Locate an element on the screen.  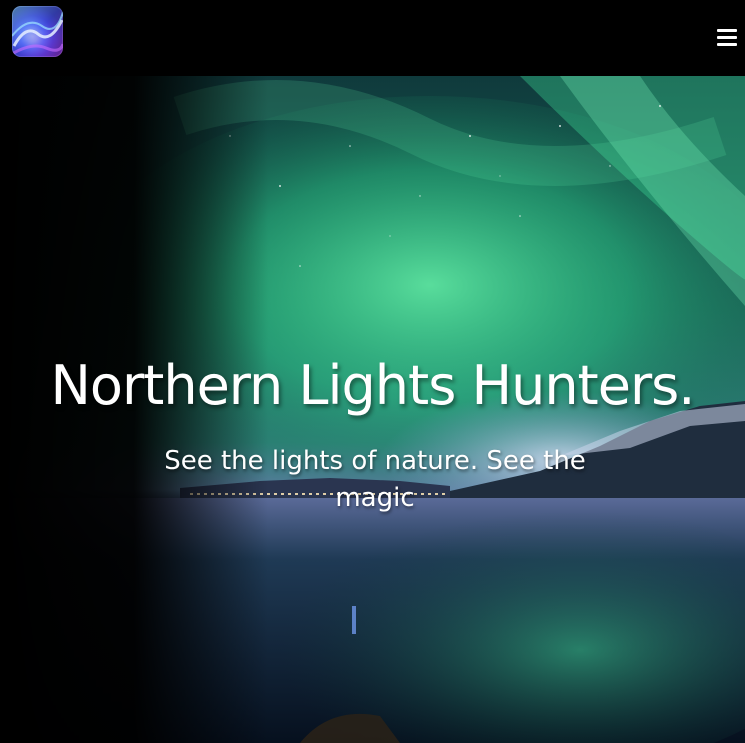
hero-subtitle: See the lights of nature. See the magic is located at coordinates (375, 479).